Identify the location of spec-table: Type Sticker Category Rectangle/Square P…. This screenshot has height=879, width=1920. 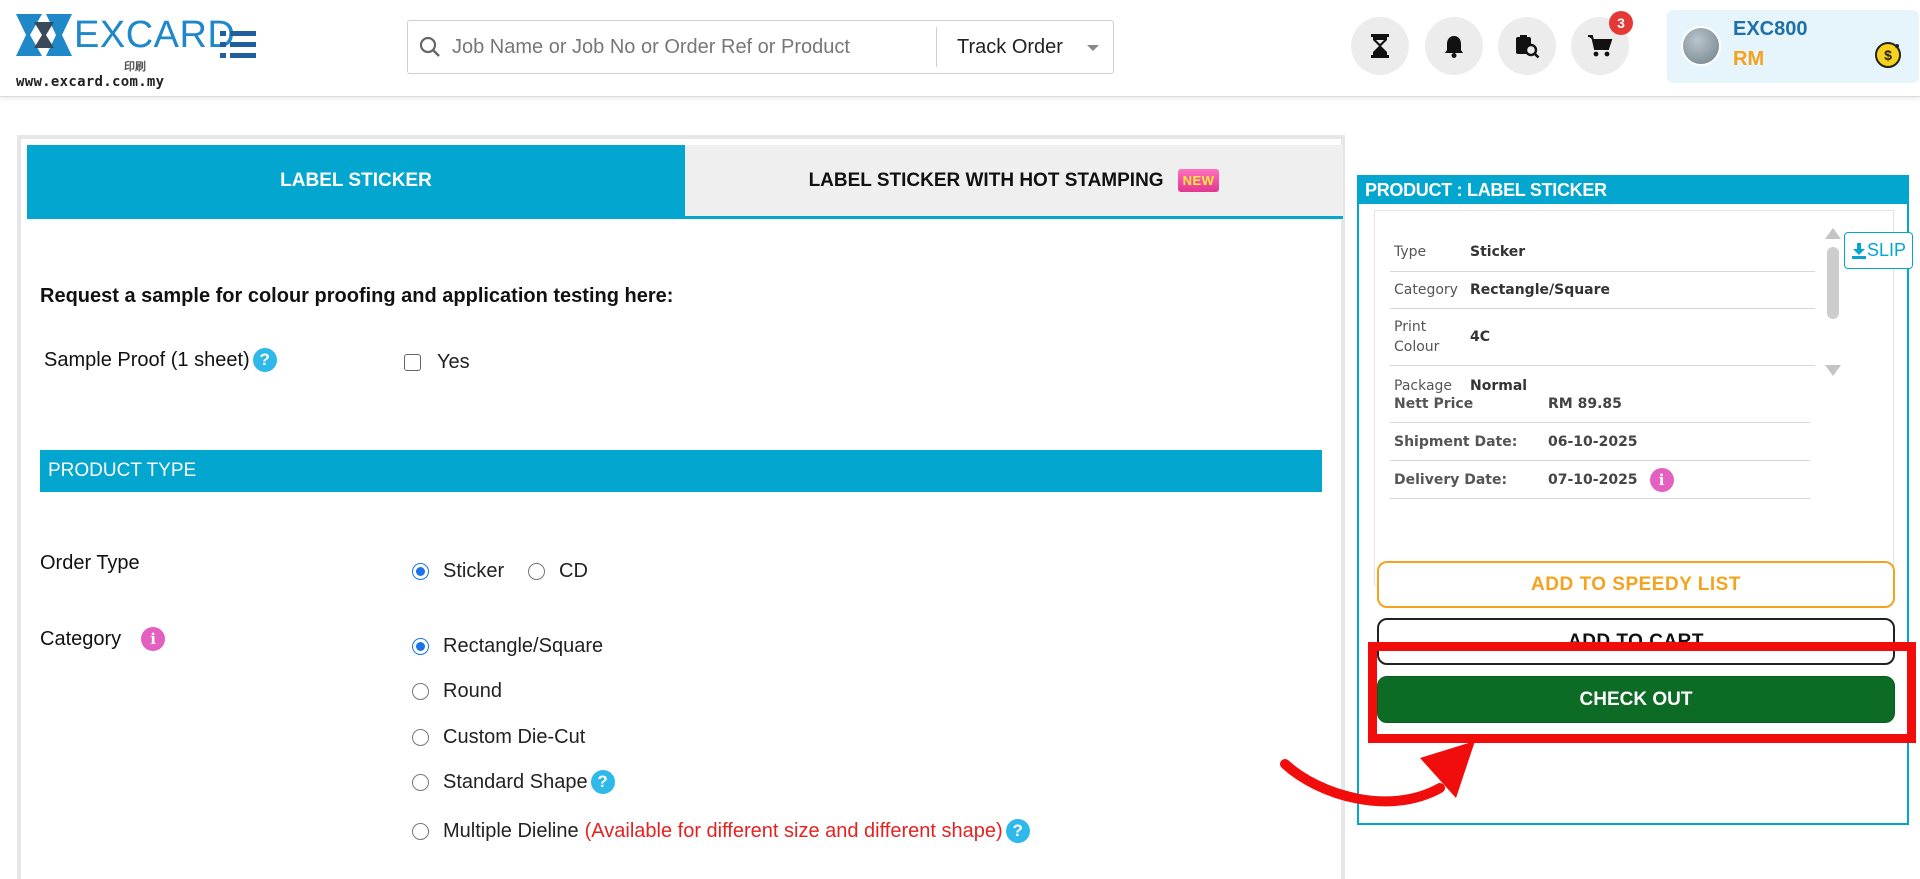
(1602, 319).